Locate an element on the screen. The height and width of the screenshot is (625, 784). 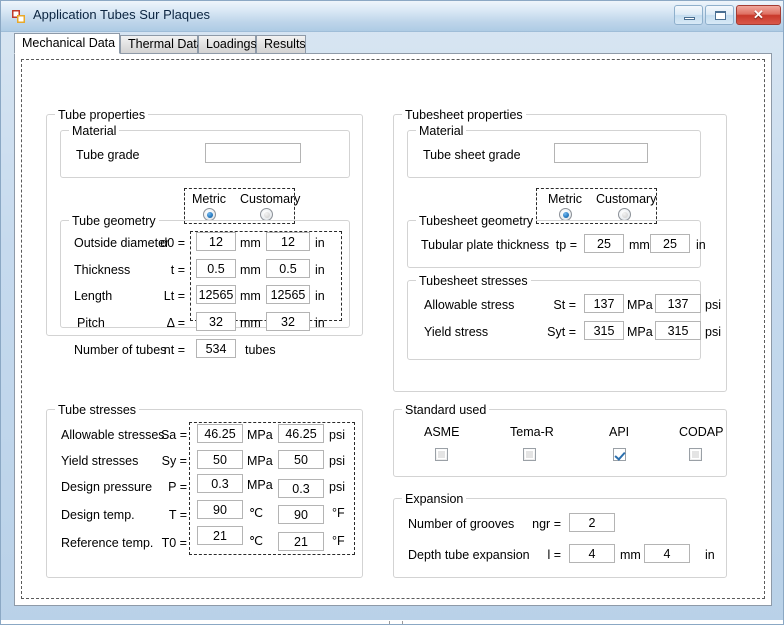
tab-results: Results is located at coordinates (281, 44).